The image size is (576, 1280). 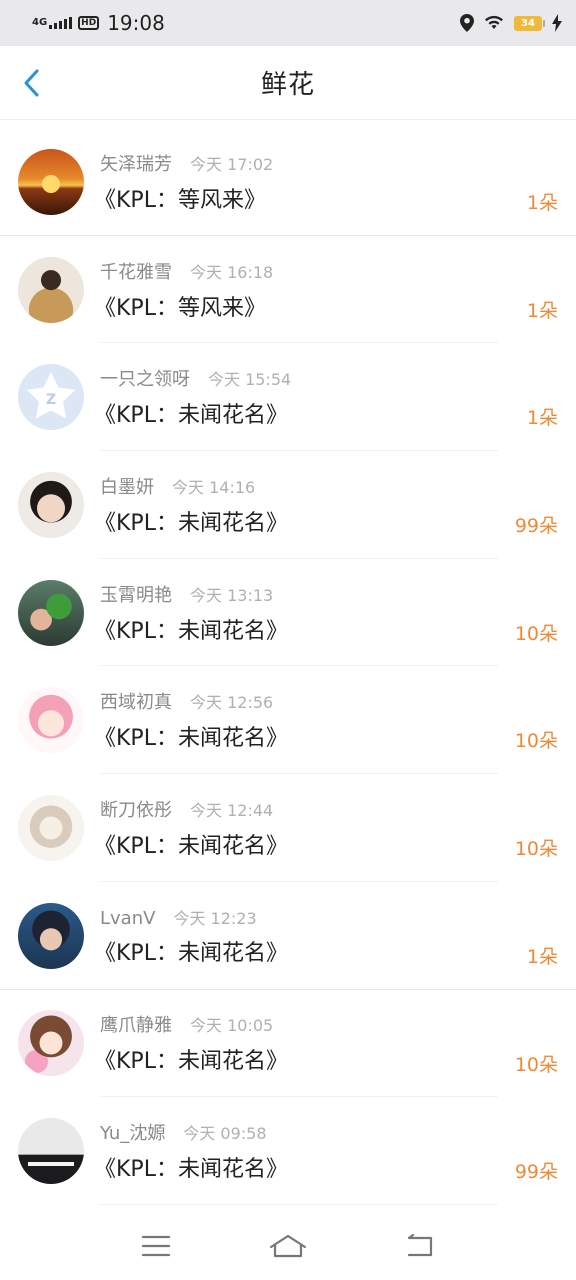 I want to click on back-nav-button, so click(x=420, y=1246).